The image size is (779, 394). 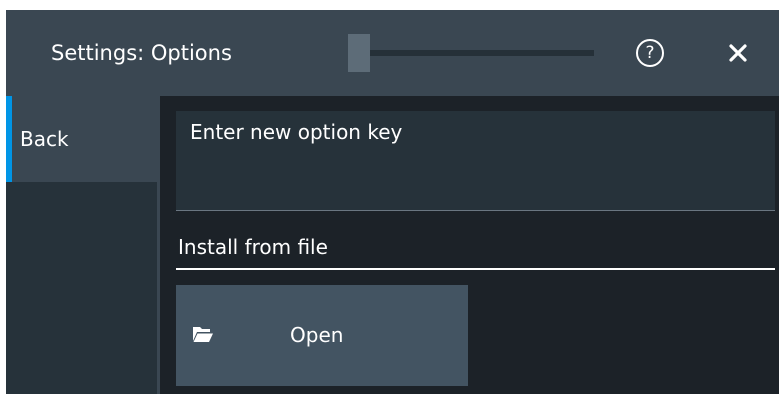 I want to click on drag-handle, so click(x=359, y=53).